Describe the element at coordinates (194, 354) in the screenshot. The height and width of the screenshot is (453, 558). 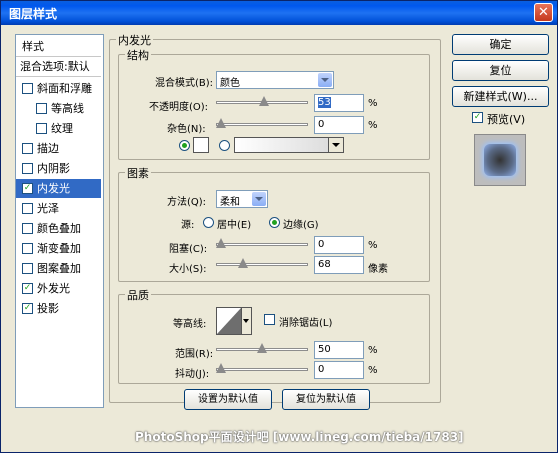
I see `range-label: 范围(R):` at that location.